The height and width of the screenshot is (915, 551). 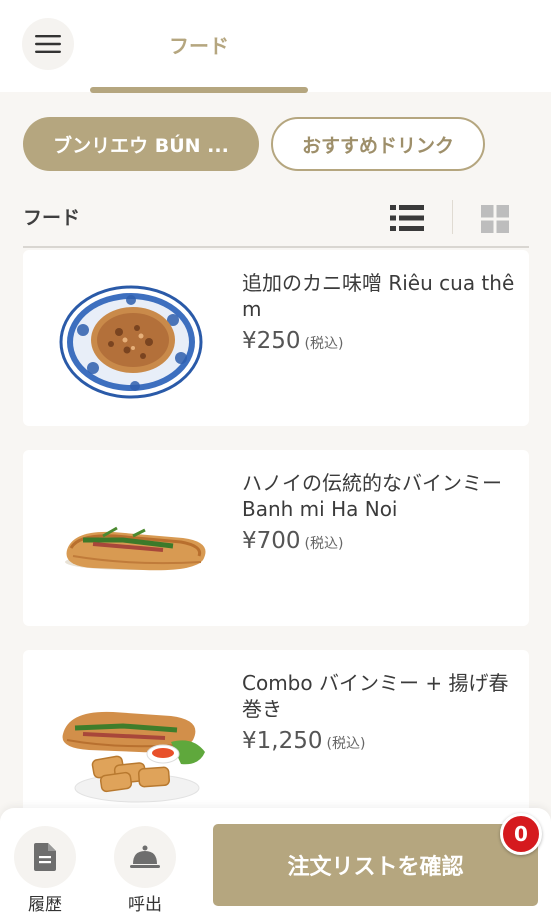 What do you see at coordinates (45, 905) in the screenshot?
I see `history-label: 履歴` at bounding box center [45, 905].